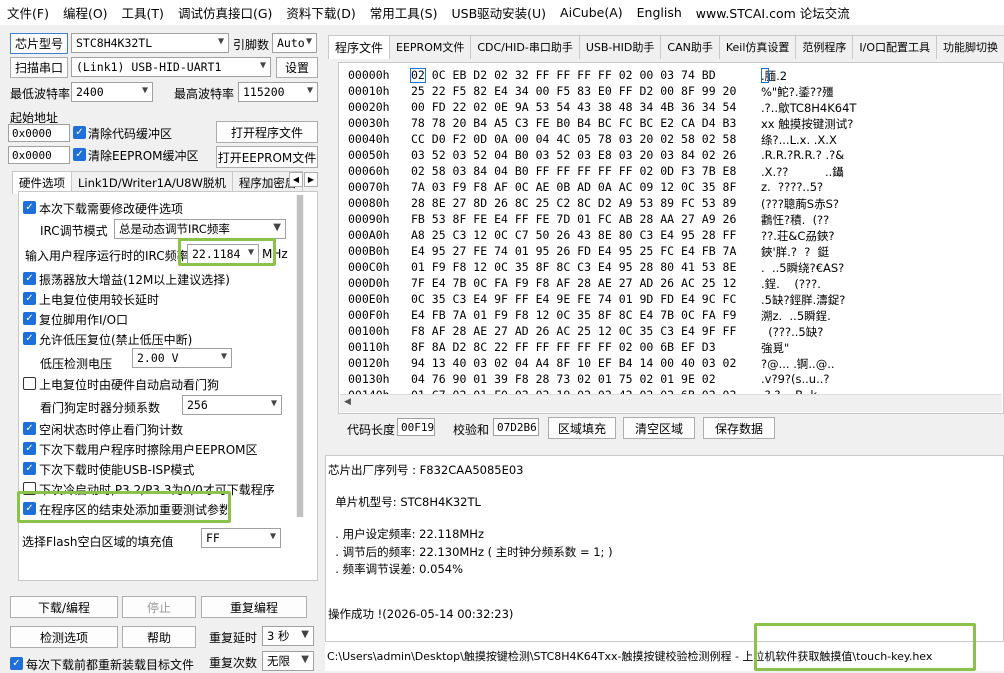 This screenshot has height=673, width=1004. Describe the element at coordinates (111, 430) in the screenshot. I see `idle-wdt-label: 空闲状态时停止看门狗计数` at that location.